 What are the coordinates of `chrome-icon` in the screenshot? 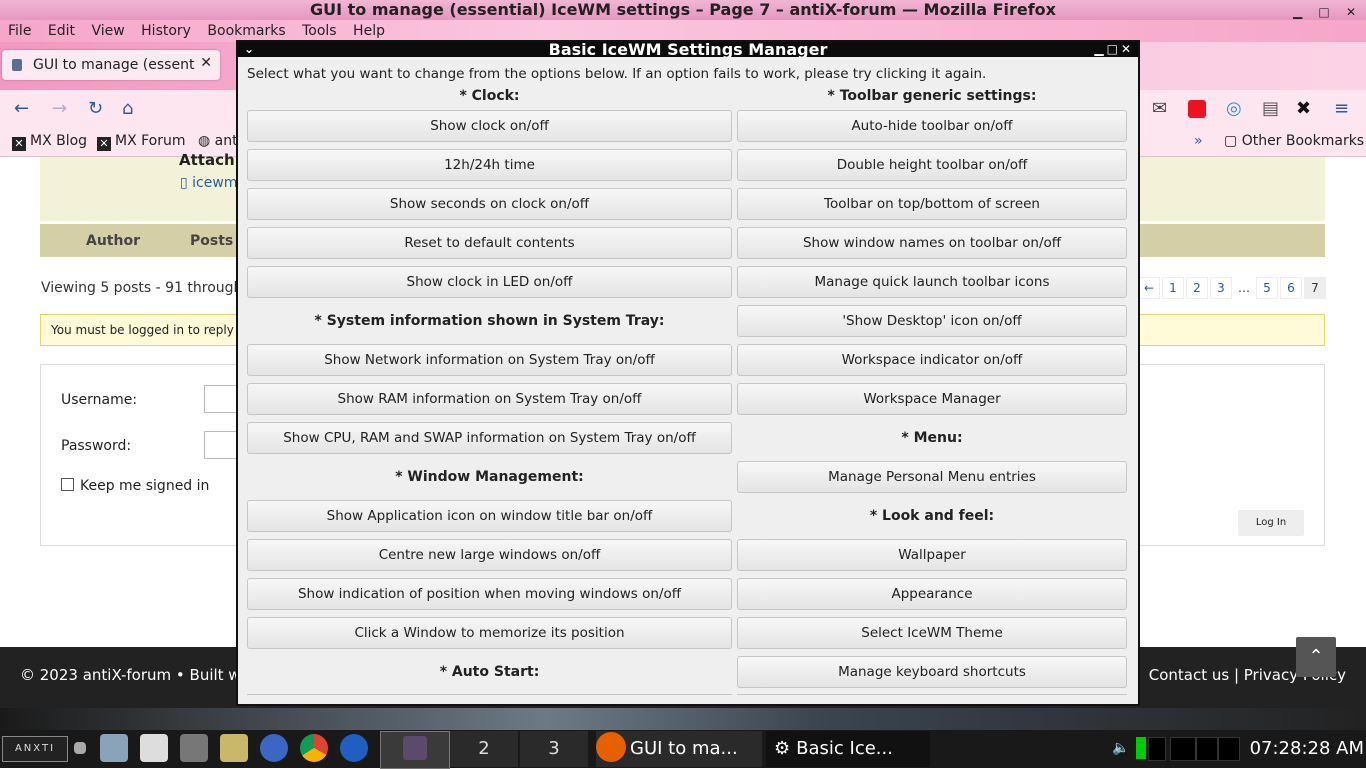 It's located at (314, 748).